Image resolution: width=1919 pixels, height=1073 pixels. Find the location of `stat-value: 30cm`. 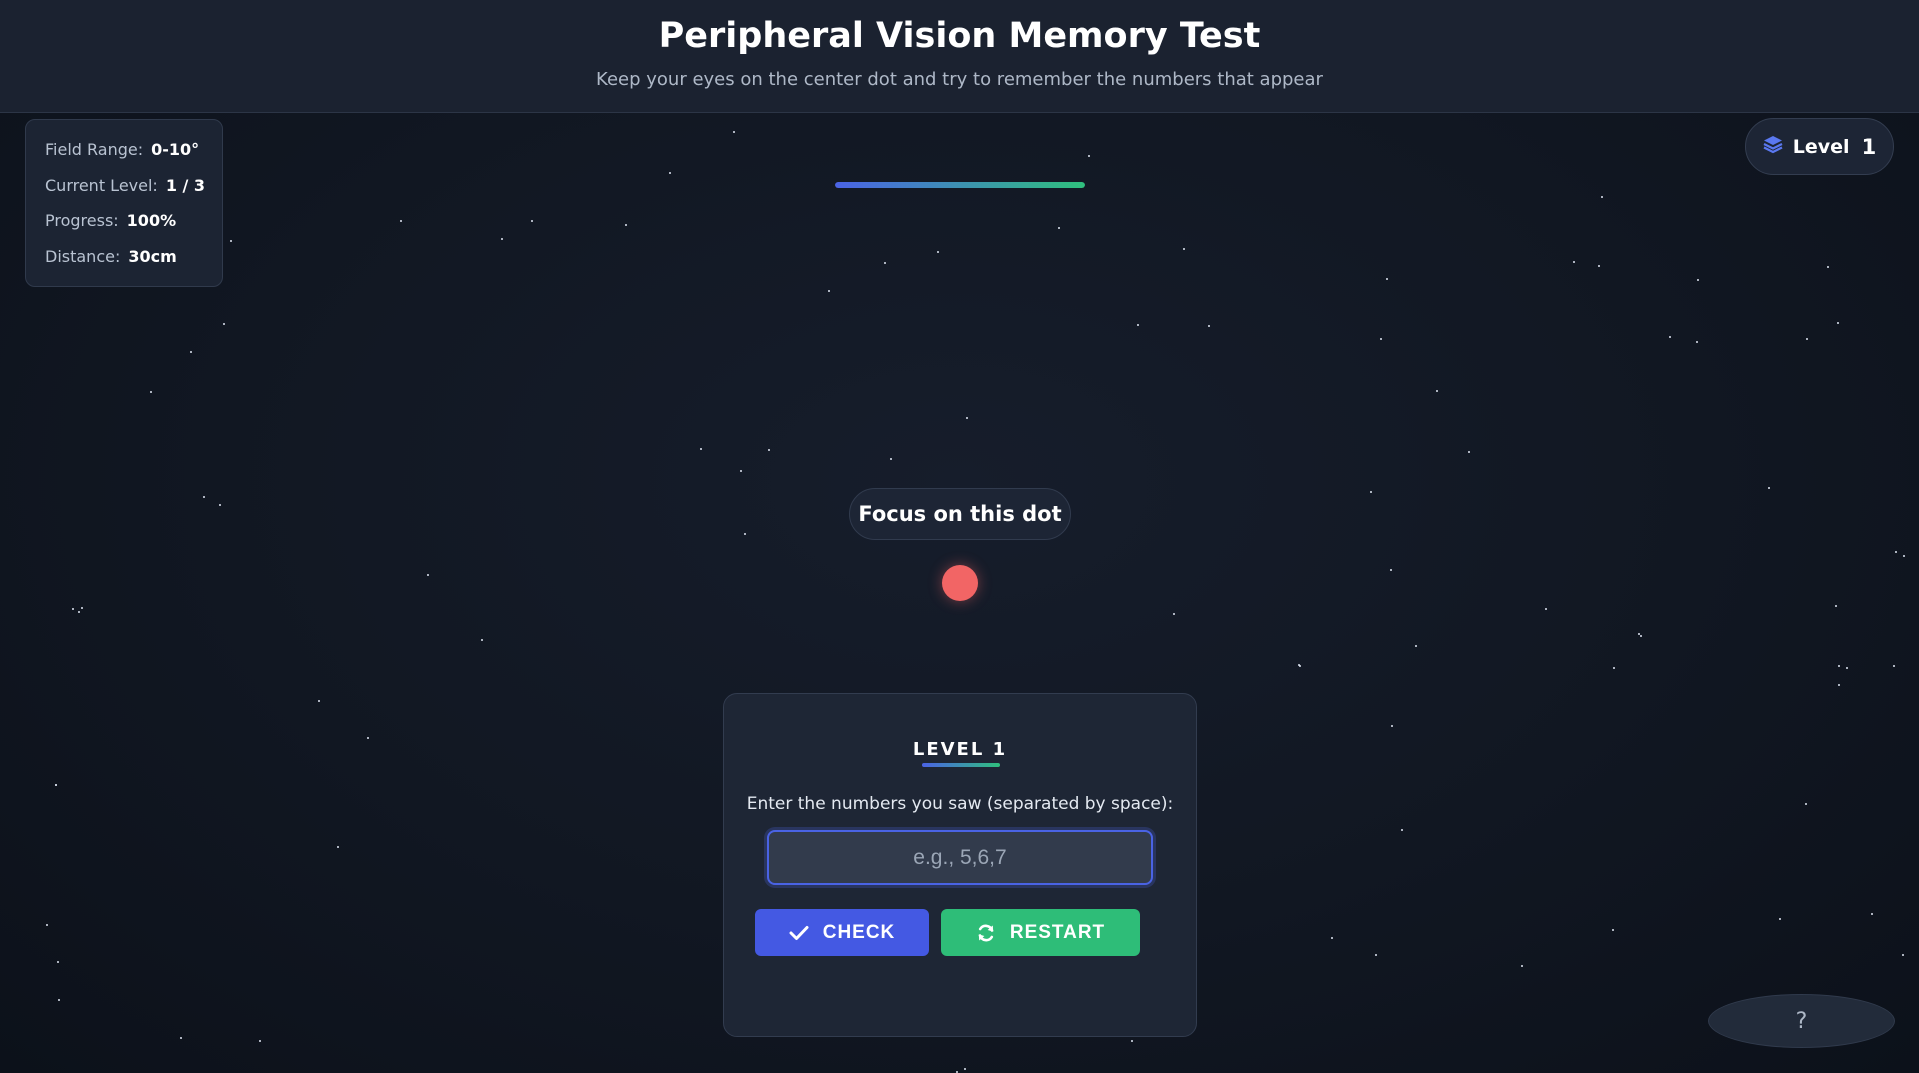

stat-value: 30cm is located at coordinates (152, 256).